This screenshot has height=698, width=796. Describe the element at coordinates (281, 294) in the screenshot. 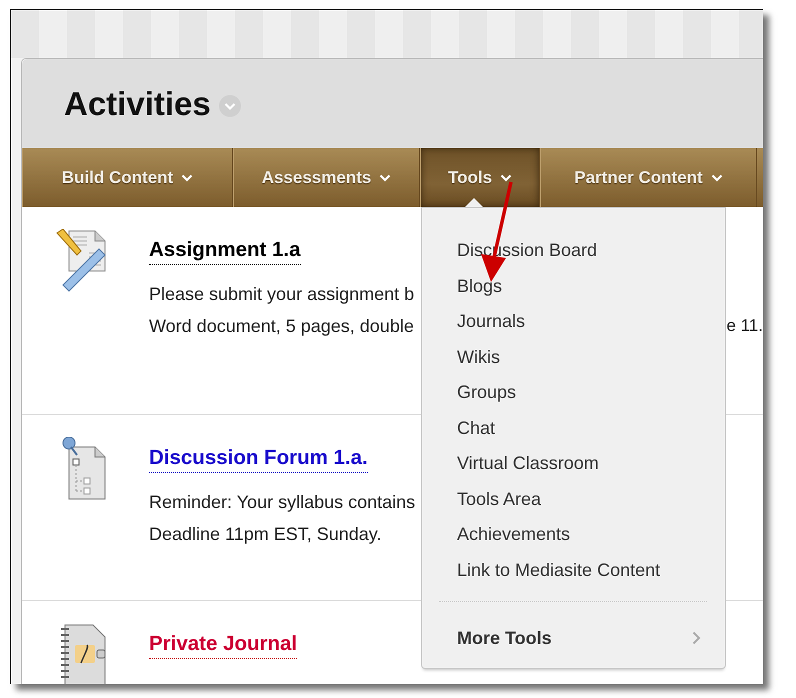

I see `item-description: Please submit your assignment b` at that location.